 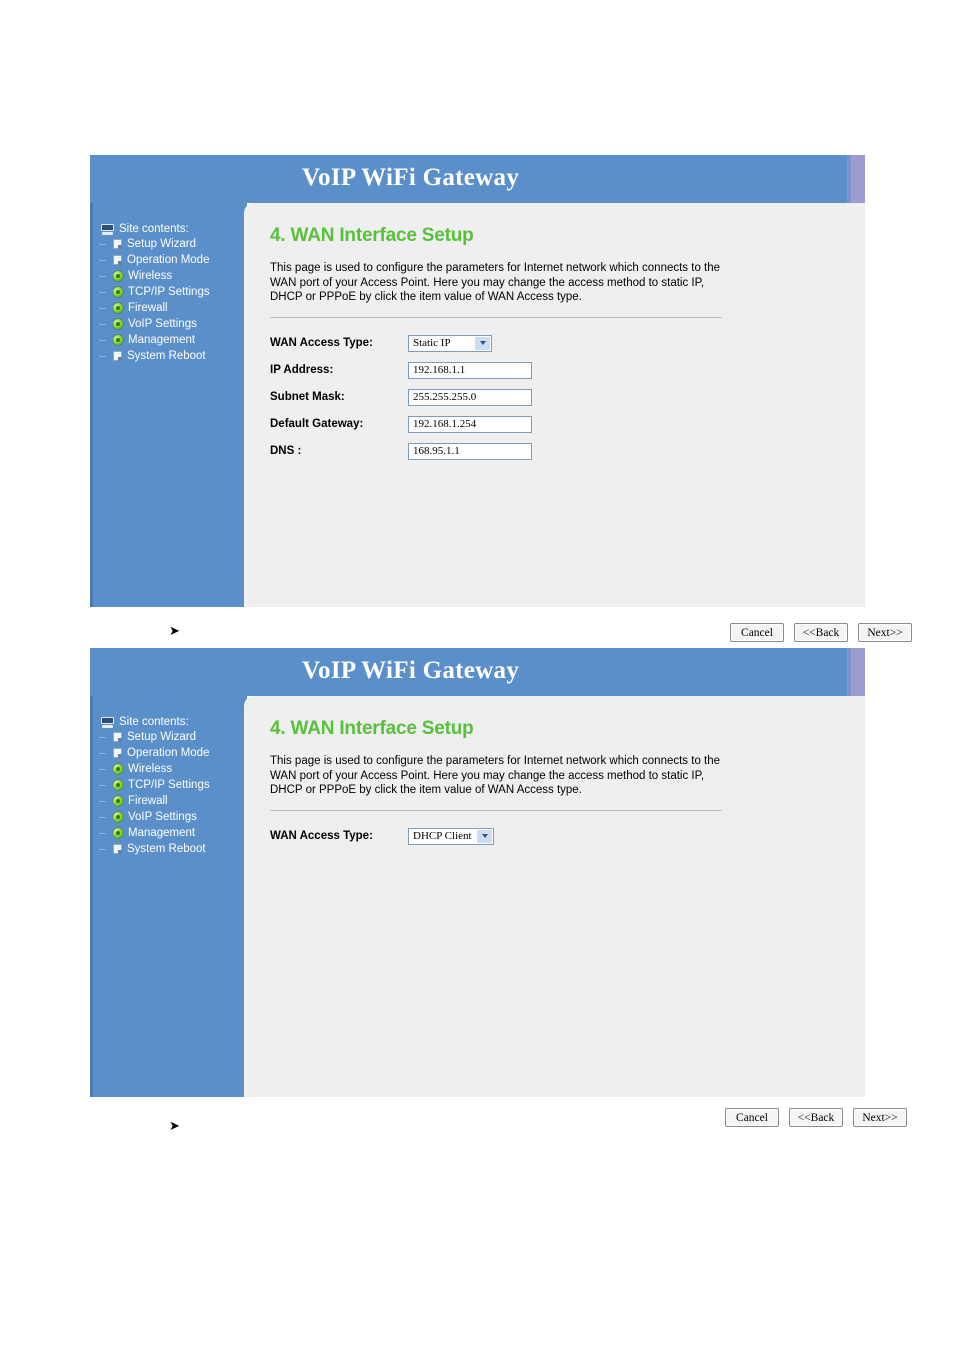 What do you see at coordinates (442, 835) in the screenshot?
I see `wan-access-type-value: DHCP Client` at bounding box center [442, 835].